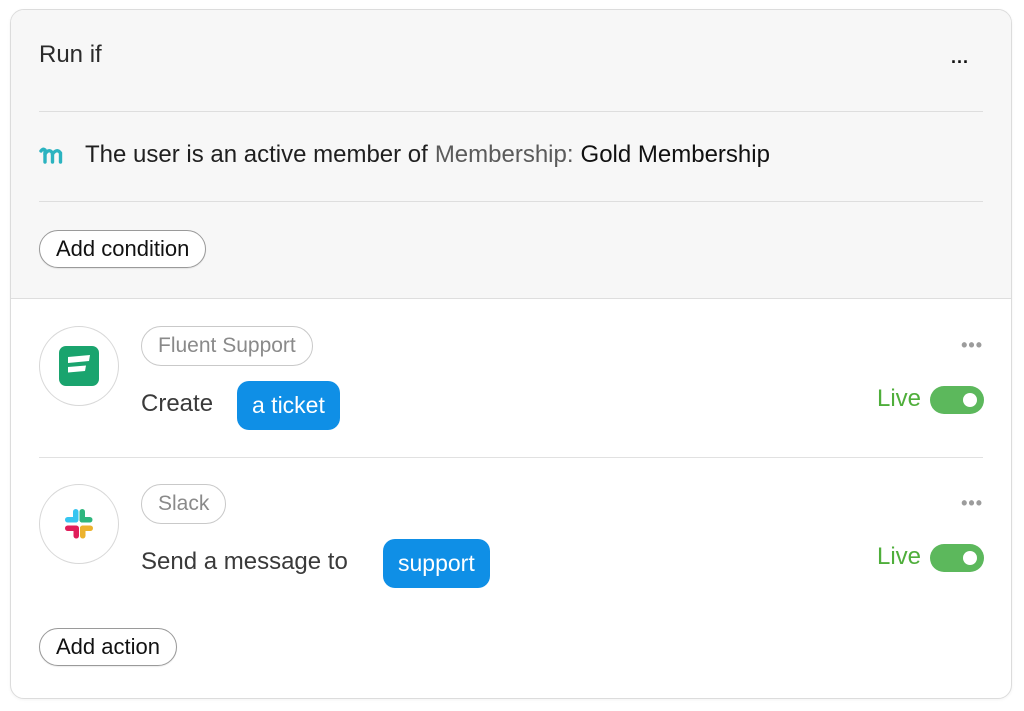 Image resolution: width=1024 pixels, height=711 pixels. I want to click on slack-icon, so click(79, 524).